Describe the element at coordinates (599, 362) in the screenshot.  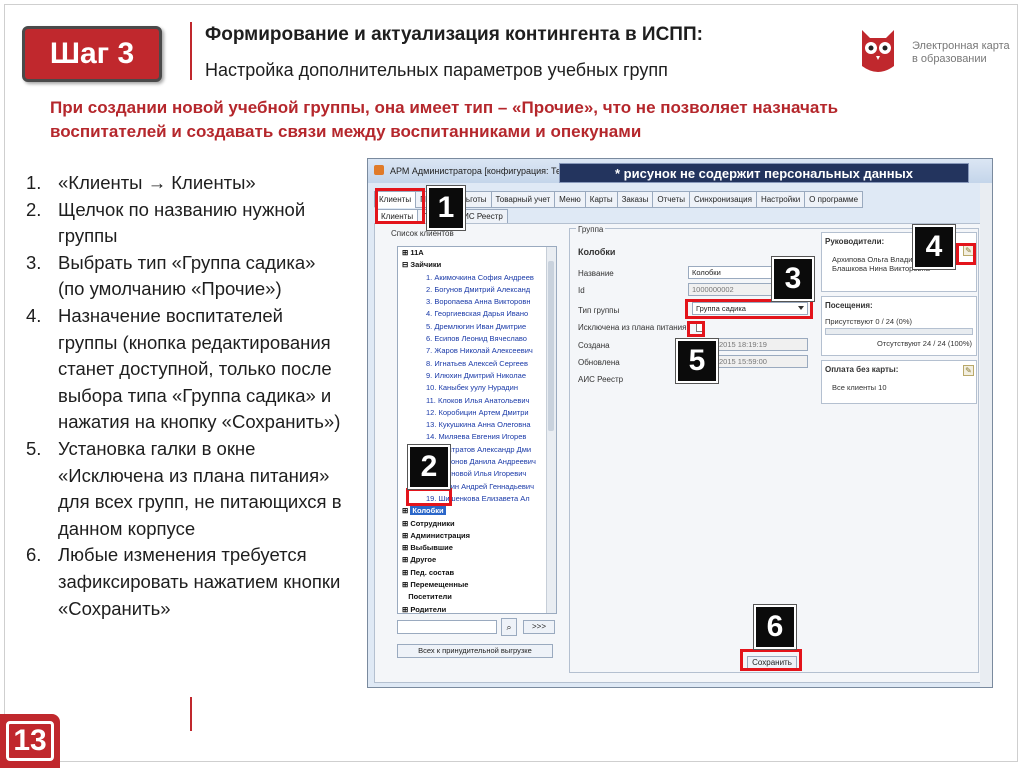
I see `updated-label: Обновлена` at that location.